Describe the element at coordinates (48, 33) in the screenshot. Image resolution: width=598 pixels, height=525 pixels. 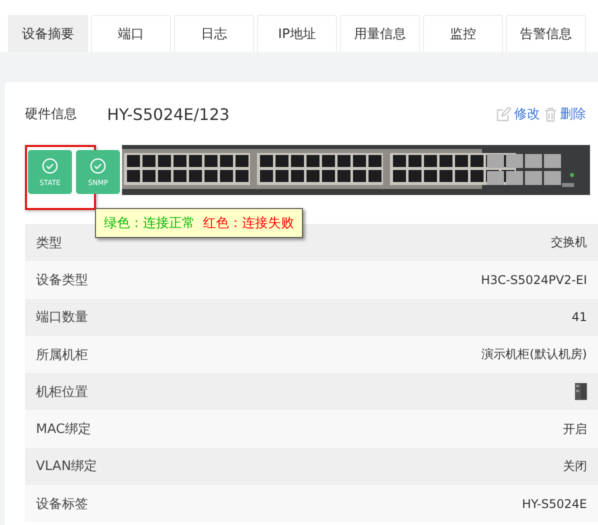
I see `tab: 设备摘要` at that location.